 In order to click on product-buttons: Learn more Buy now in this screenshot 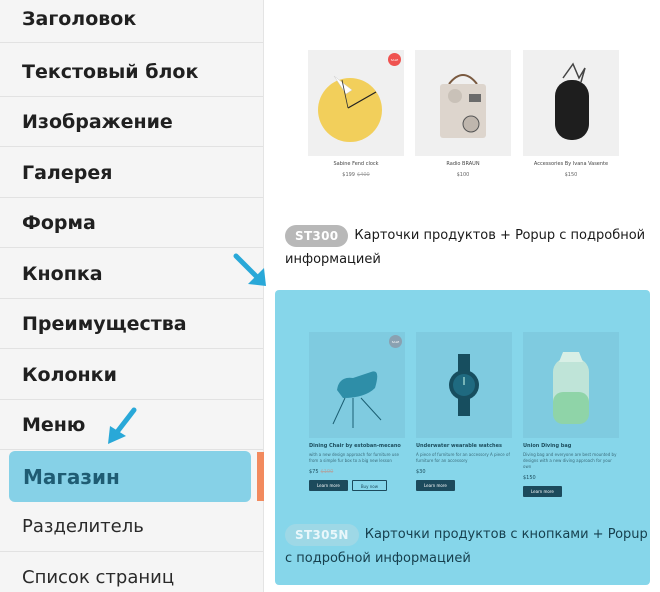, I will do `click(357, 485)`.